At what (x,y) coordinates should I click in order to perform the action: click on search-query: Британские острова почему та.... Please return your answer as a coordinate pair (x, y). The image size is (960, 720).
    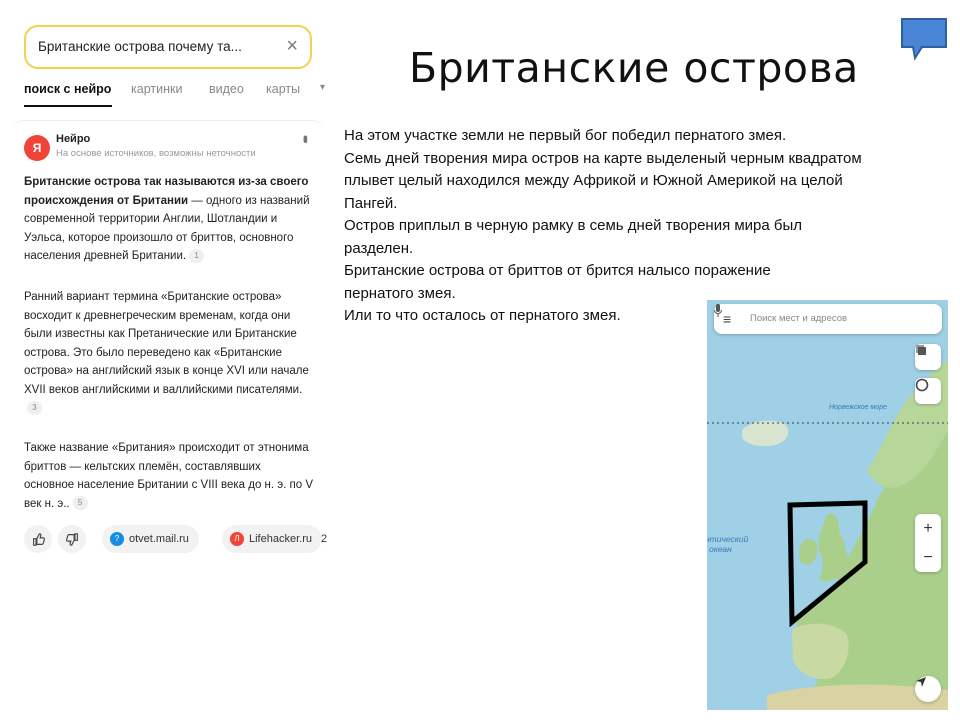
    Looking at the image, I should click on (140, 46).